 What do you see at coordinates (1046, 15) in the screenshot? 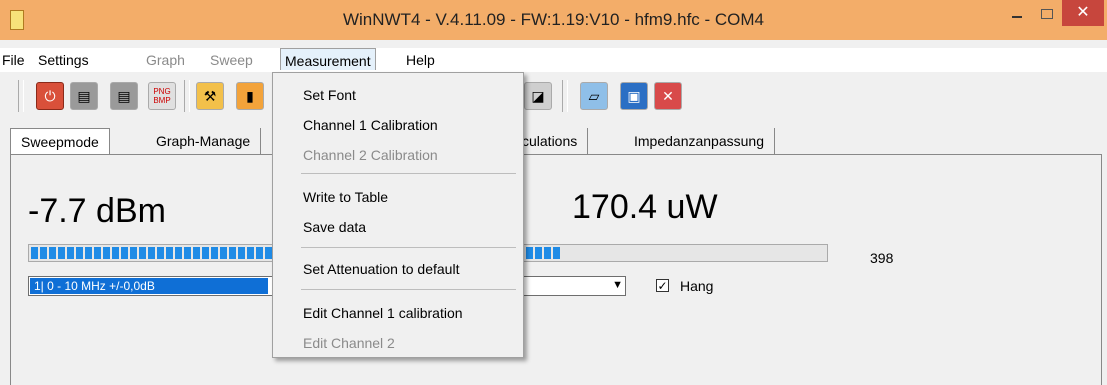
I see `maximize-button` at bounding box center [1046, 15].